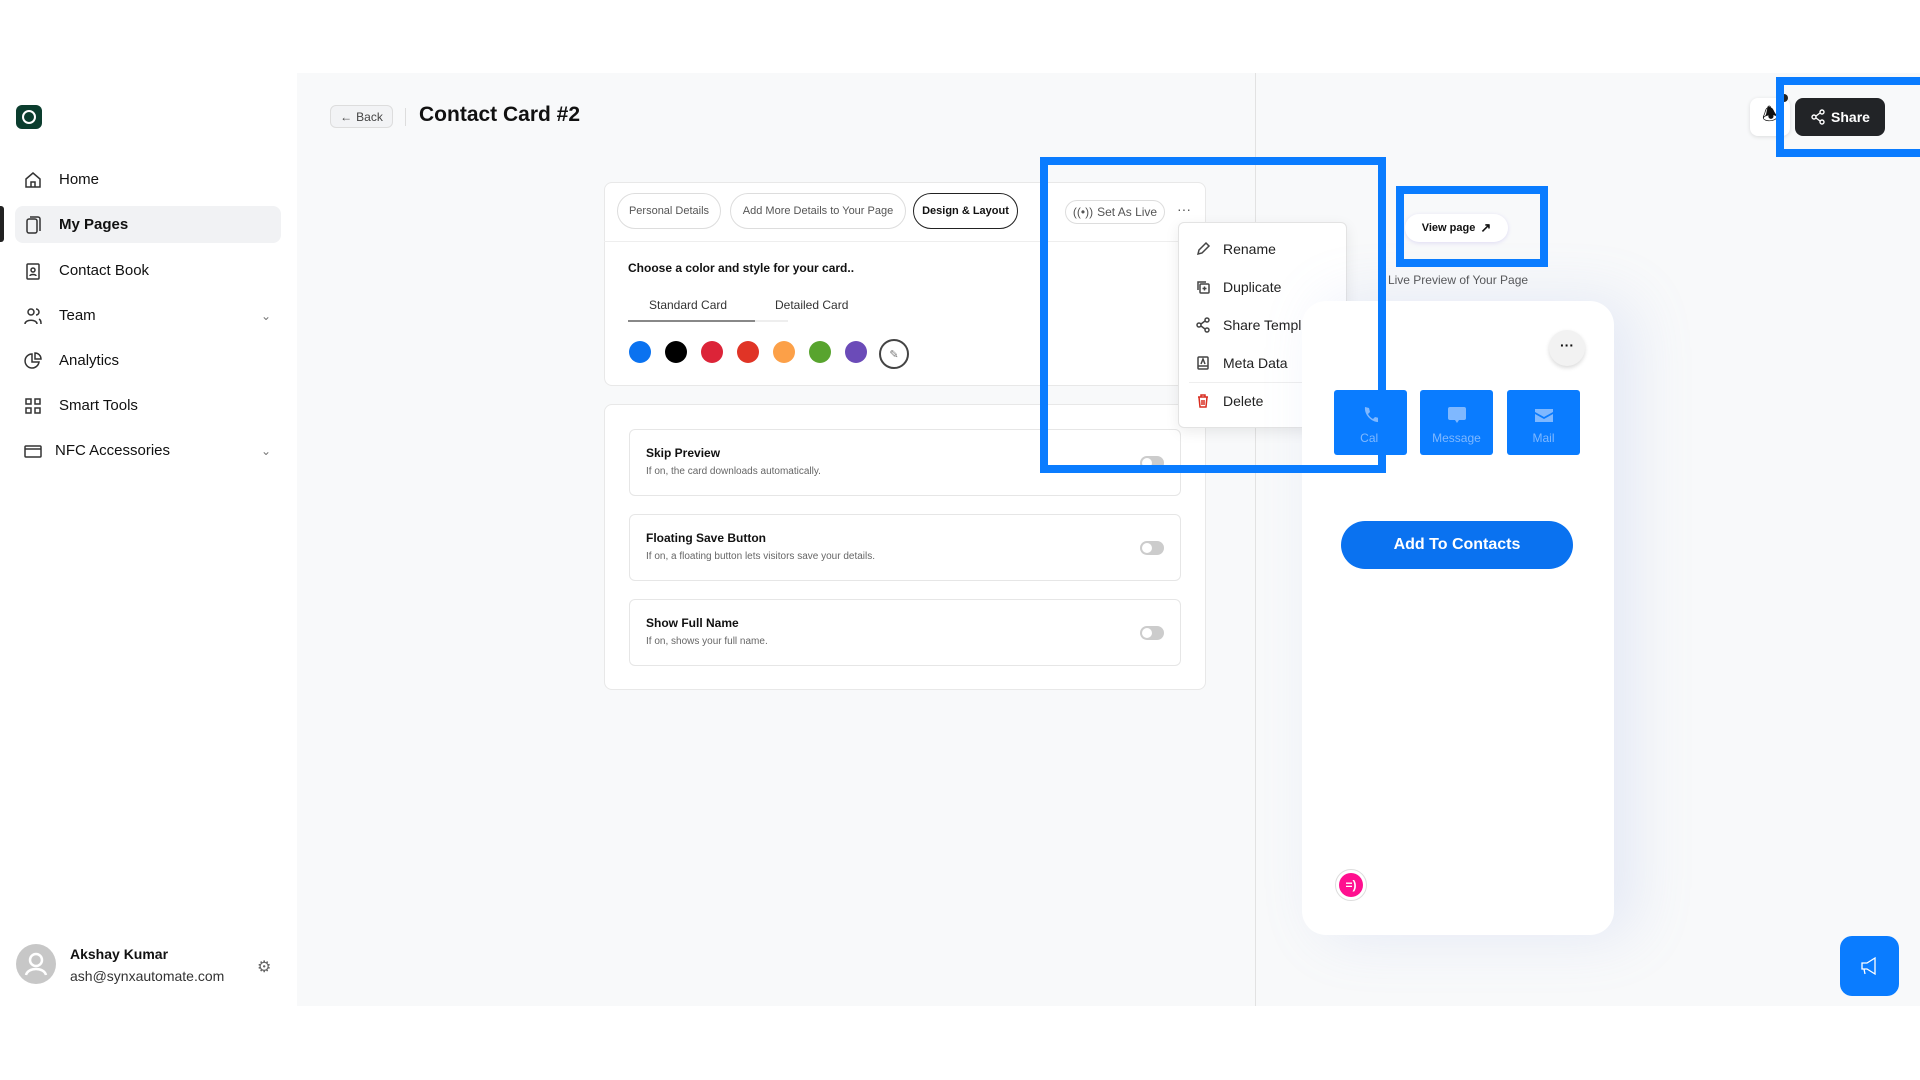 This screenshot has height=1080, width=1920. Describe the element at coordinates (741, 268) in the screenshot. I see `design-prompt: Choose a color and style for your card..` at that location.